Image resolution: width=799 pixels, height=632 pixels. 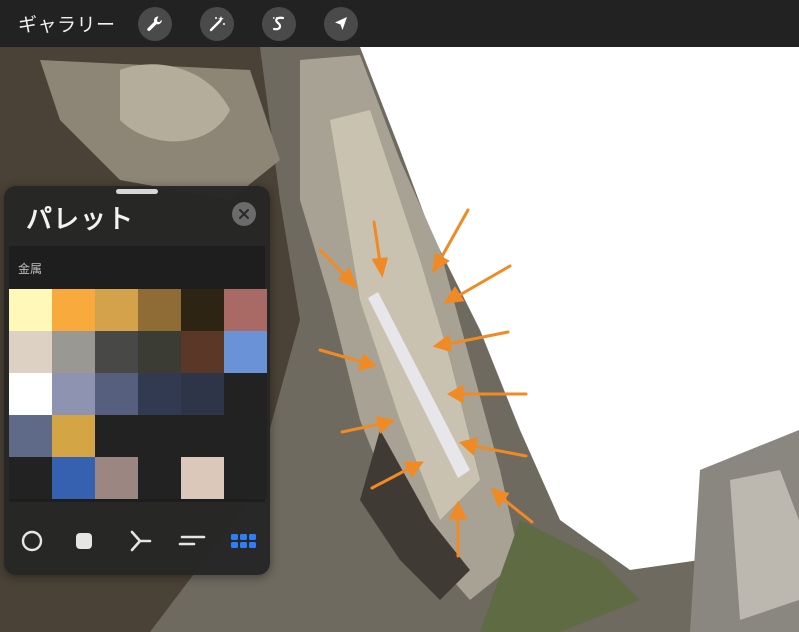 I want to click on palette-name: 金属, so click(x=30, y=269).